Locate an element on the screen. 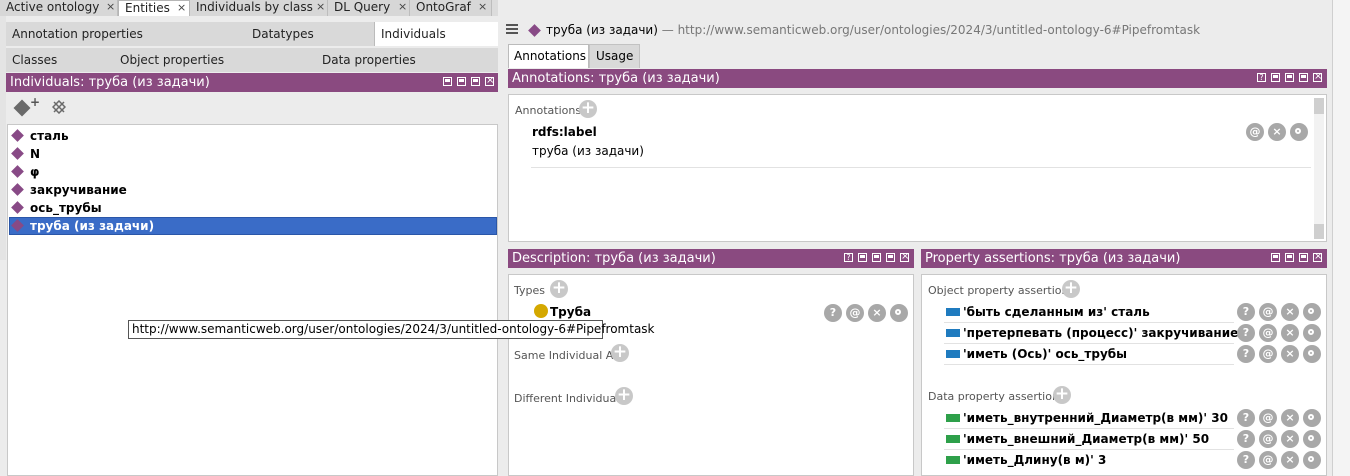 The image size is (1350, 476). list-item: сталь is located at coordinates (253, 136).